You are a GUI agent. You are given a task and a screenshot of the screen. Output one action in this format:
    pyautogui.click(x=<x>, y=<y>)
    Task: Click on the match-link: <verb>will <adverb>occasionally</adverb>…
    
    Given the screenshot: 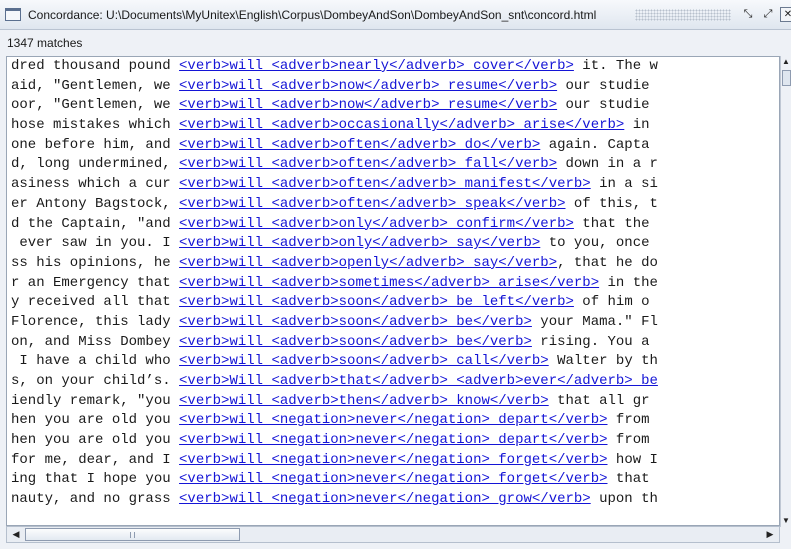 What is the action you would take?
    pyautogui.click(x=401, y=125)
    